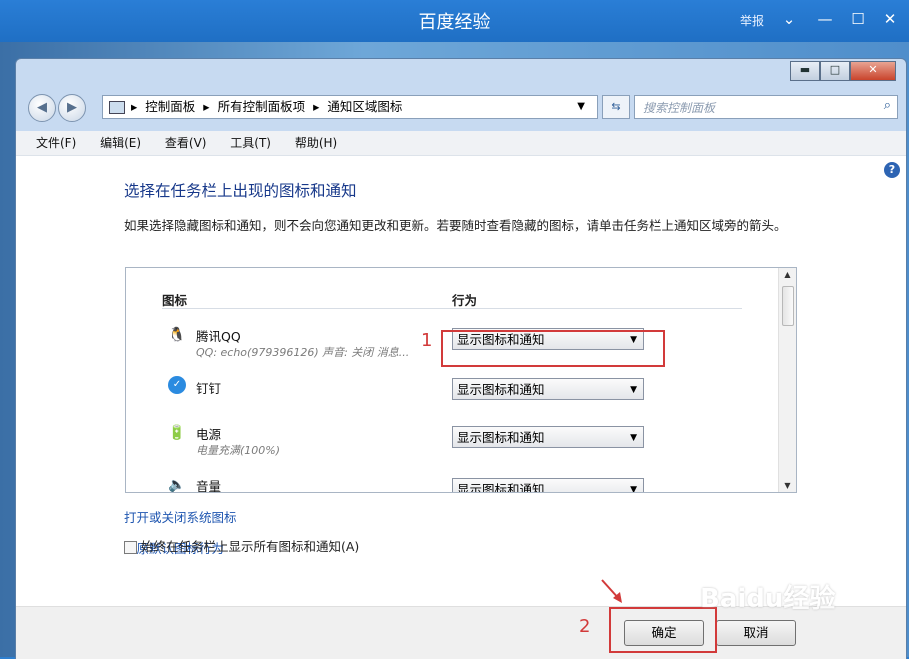 This screenshot has width=909, height=659. I want to click on window-maximize-button: □, so click(835, 71).